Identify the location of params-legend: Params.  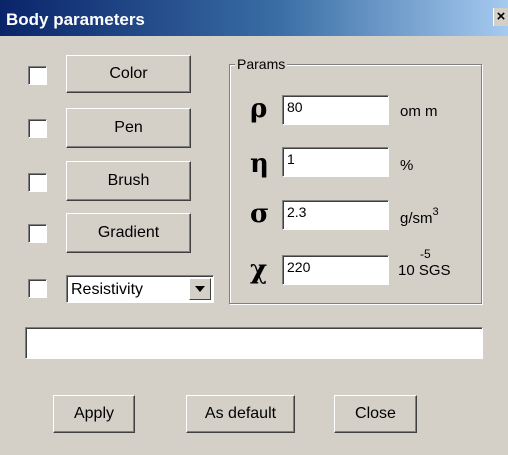
(261, 64).